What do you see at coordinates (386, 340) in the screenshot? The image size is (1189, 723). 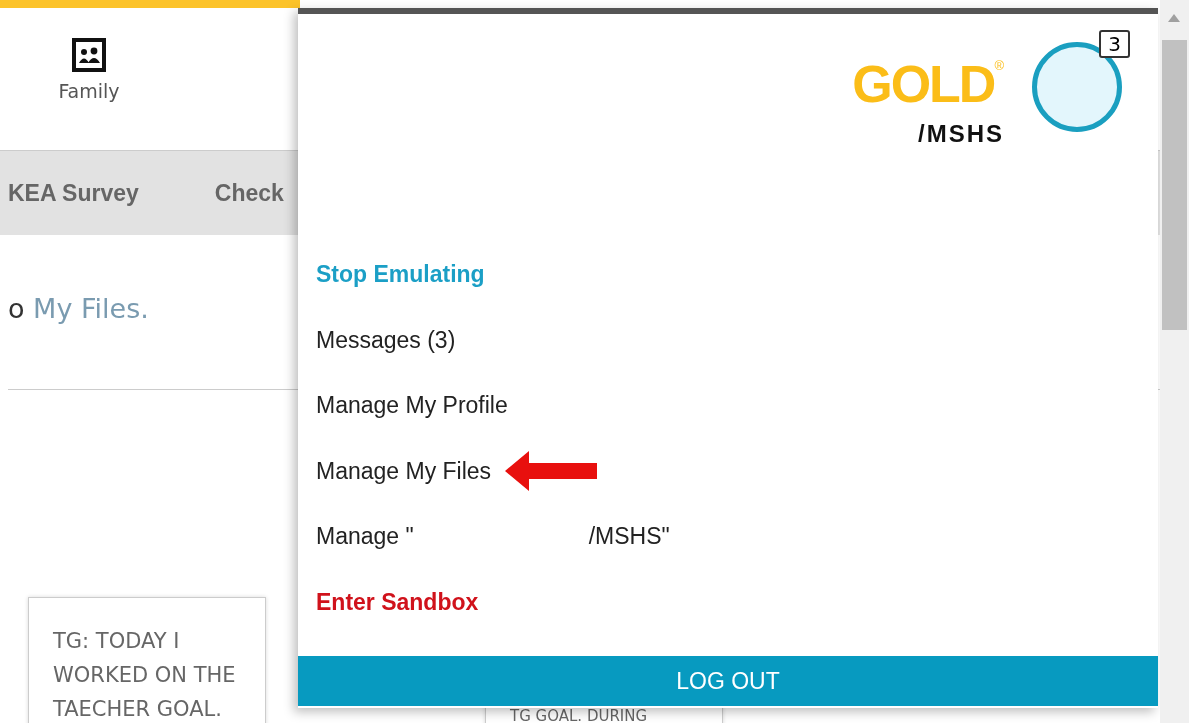 I see `menu-item: Messages (3)` at bounding box center [386, 340].